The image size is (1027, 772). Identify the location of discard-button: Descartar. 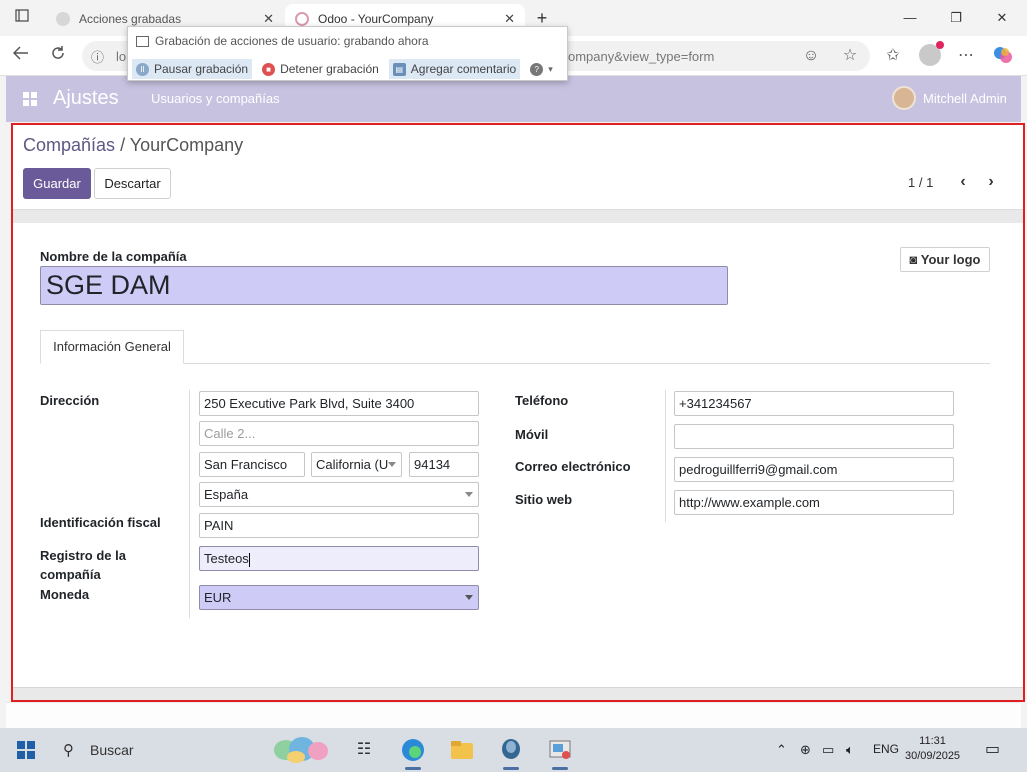
(132, 183).